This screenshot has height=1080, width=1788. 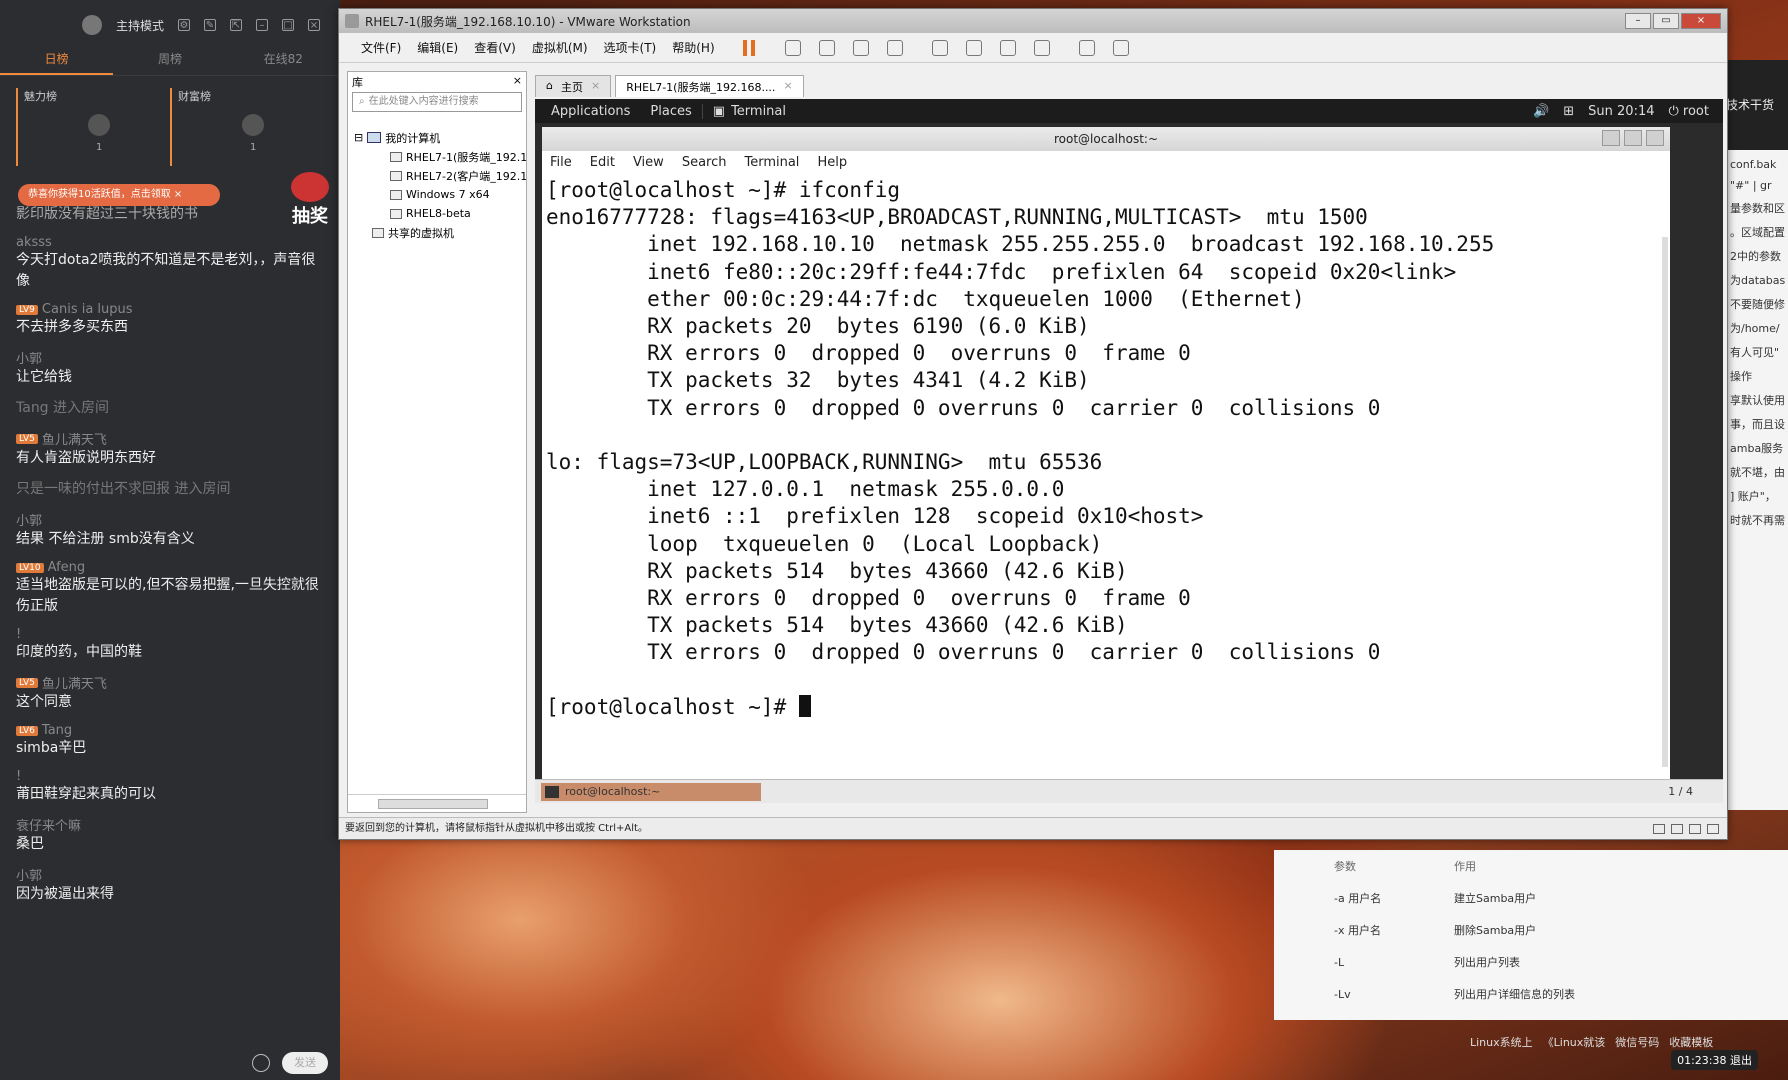 What do you see at coordinates (171, 242) in the screenshot?
I see `chat-username: aksss` at bounding box center [171, 242].